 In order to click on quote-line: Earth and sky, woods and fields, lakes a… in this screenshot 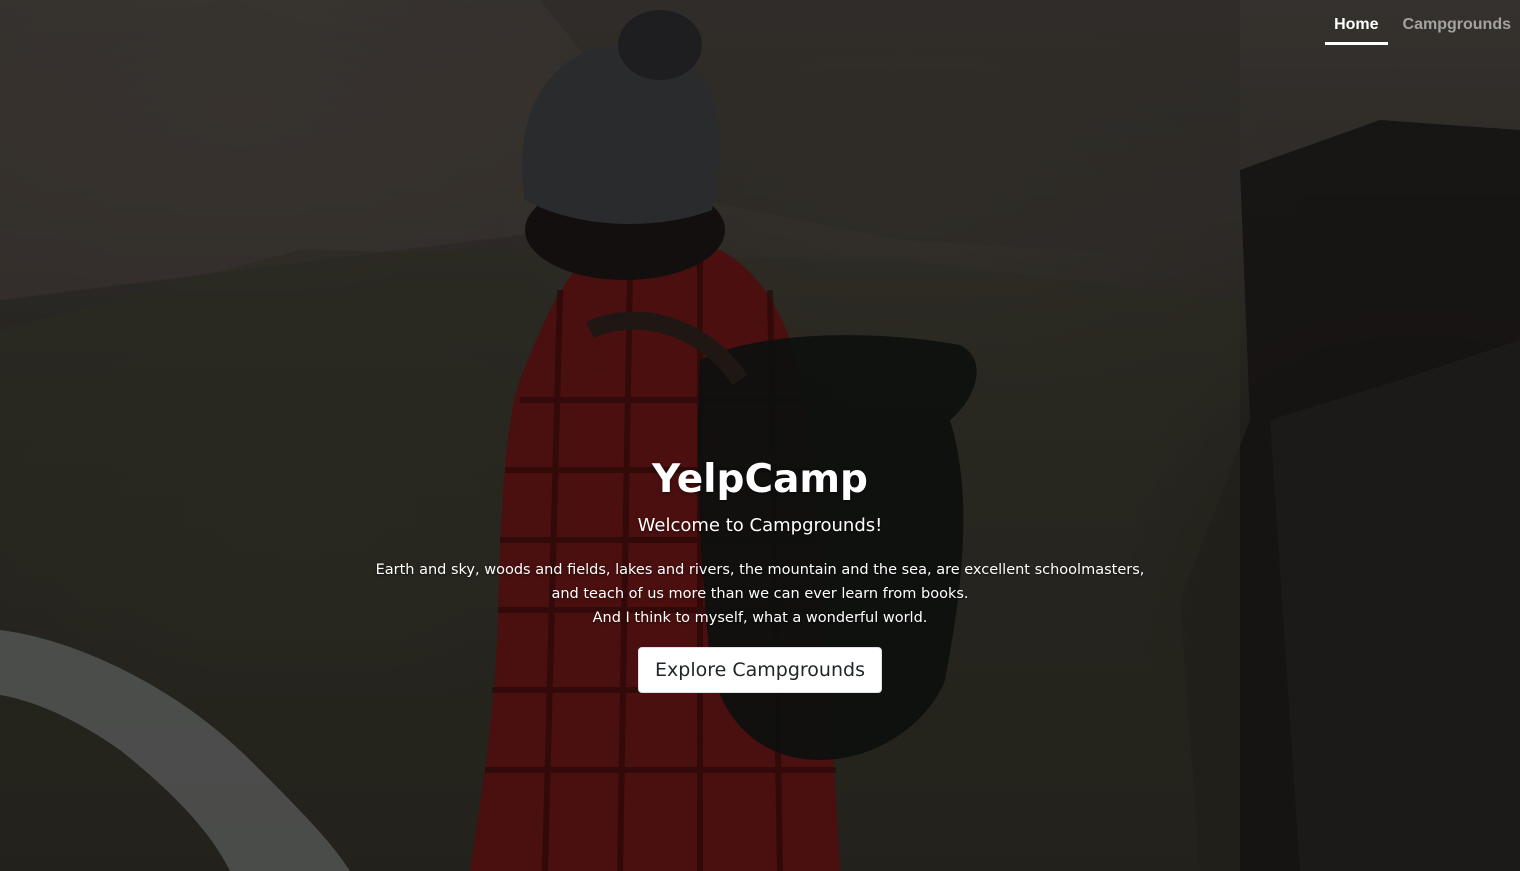, I will do `click(760, 570)`.